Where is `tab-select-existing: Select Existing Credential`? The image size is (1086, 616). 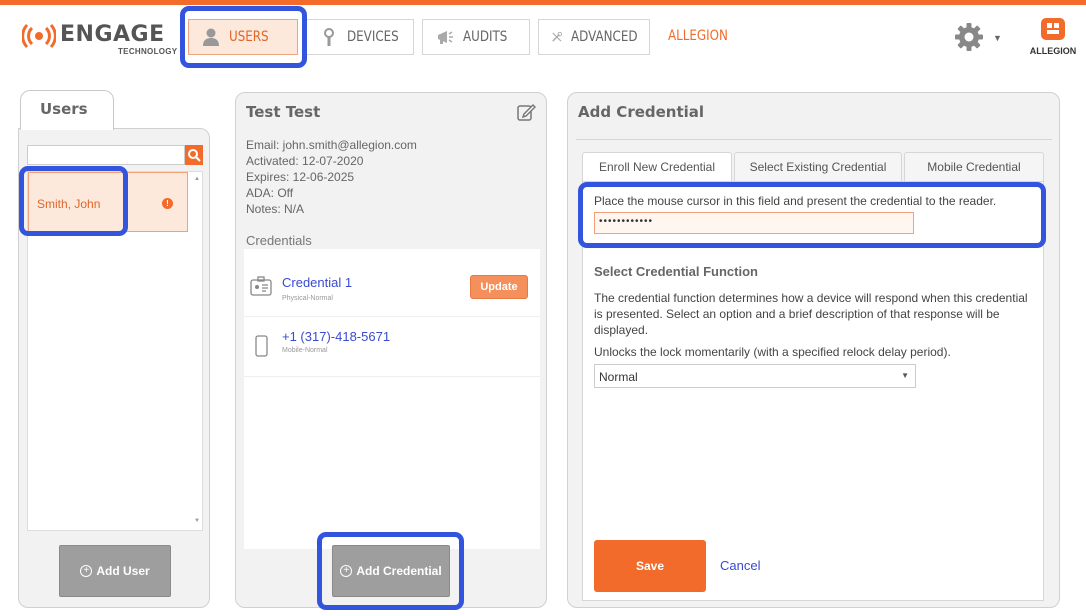 tab-select-existing: Select Existing Credential is located at coordinates (818, 167).